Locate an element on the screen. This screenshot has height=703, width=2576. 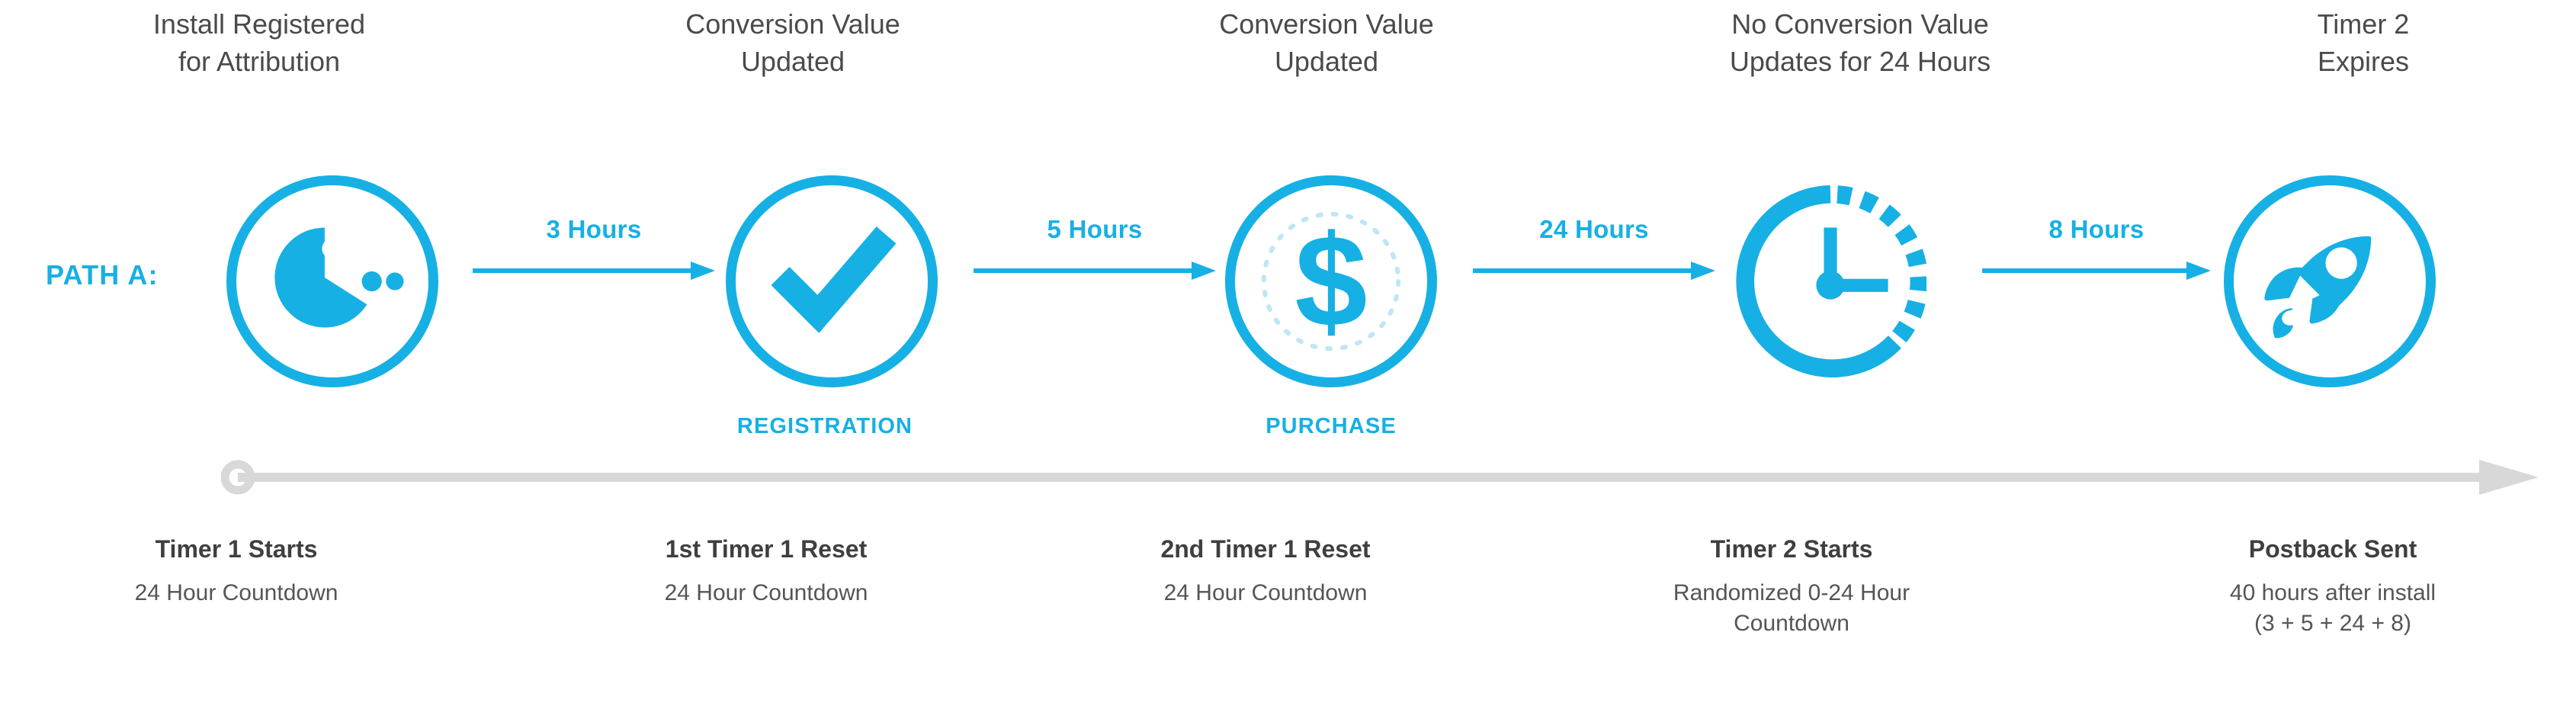
caption-3: 2nd Timer 1 Reset 24 Hour Countdown is located at coordinates (1265, 571).